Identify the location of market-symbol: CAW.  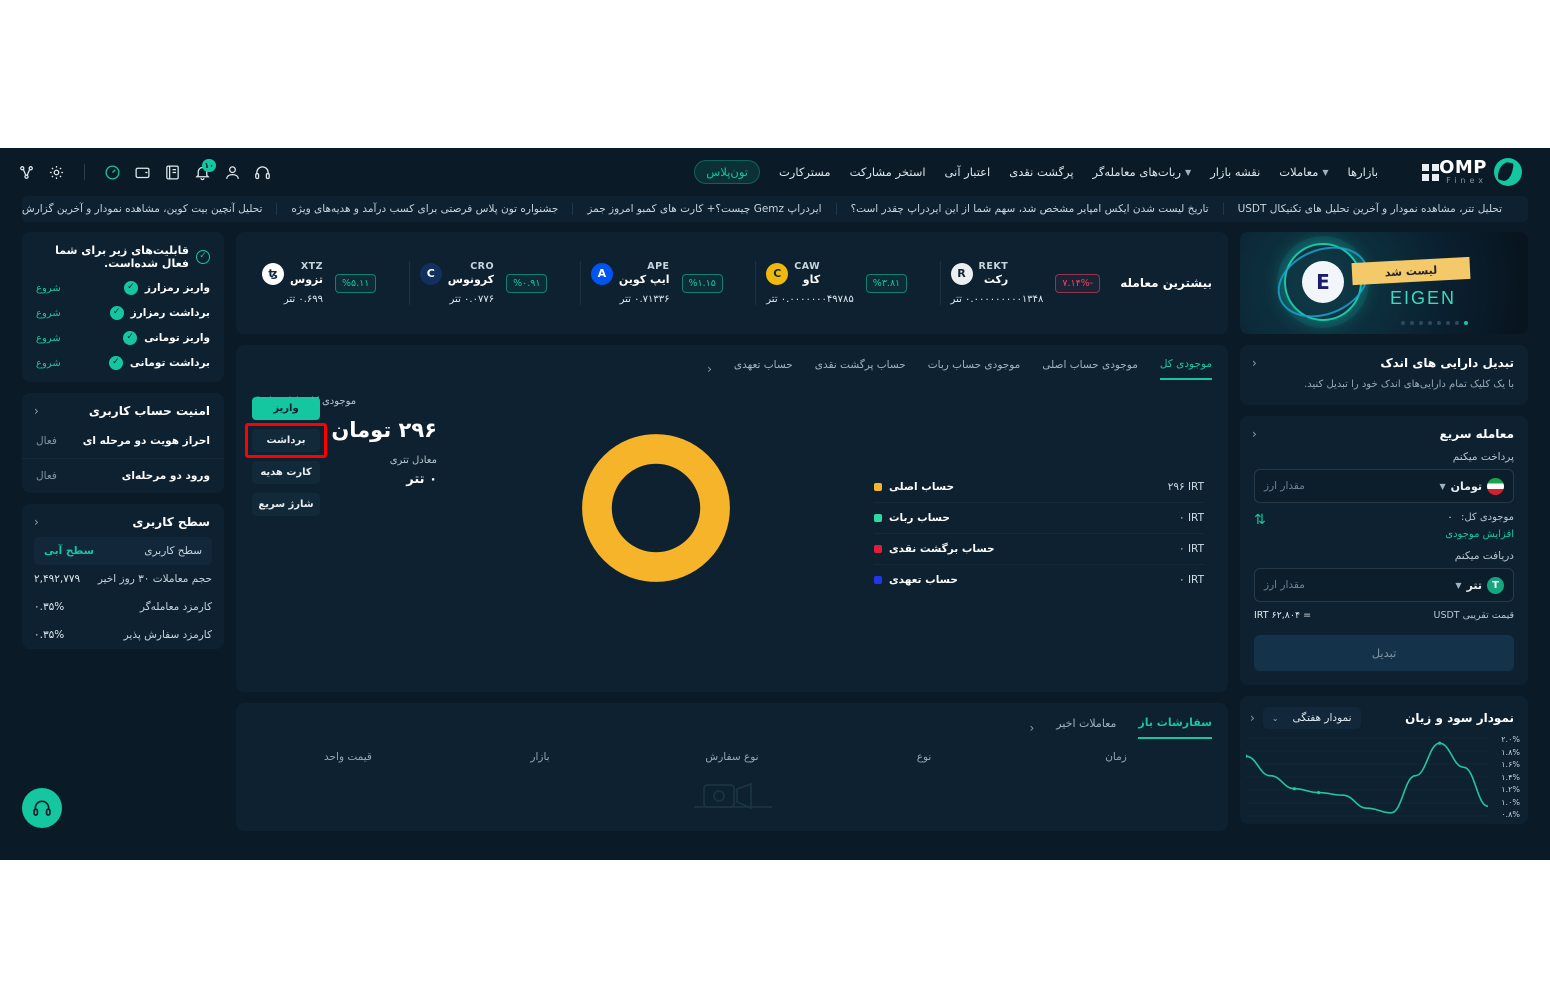
(807, 267).